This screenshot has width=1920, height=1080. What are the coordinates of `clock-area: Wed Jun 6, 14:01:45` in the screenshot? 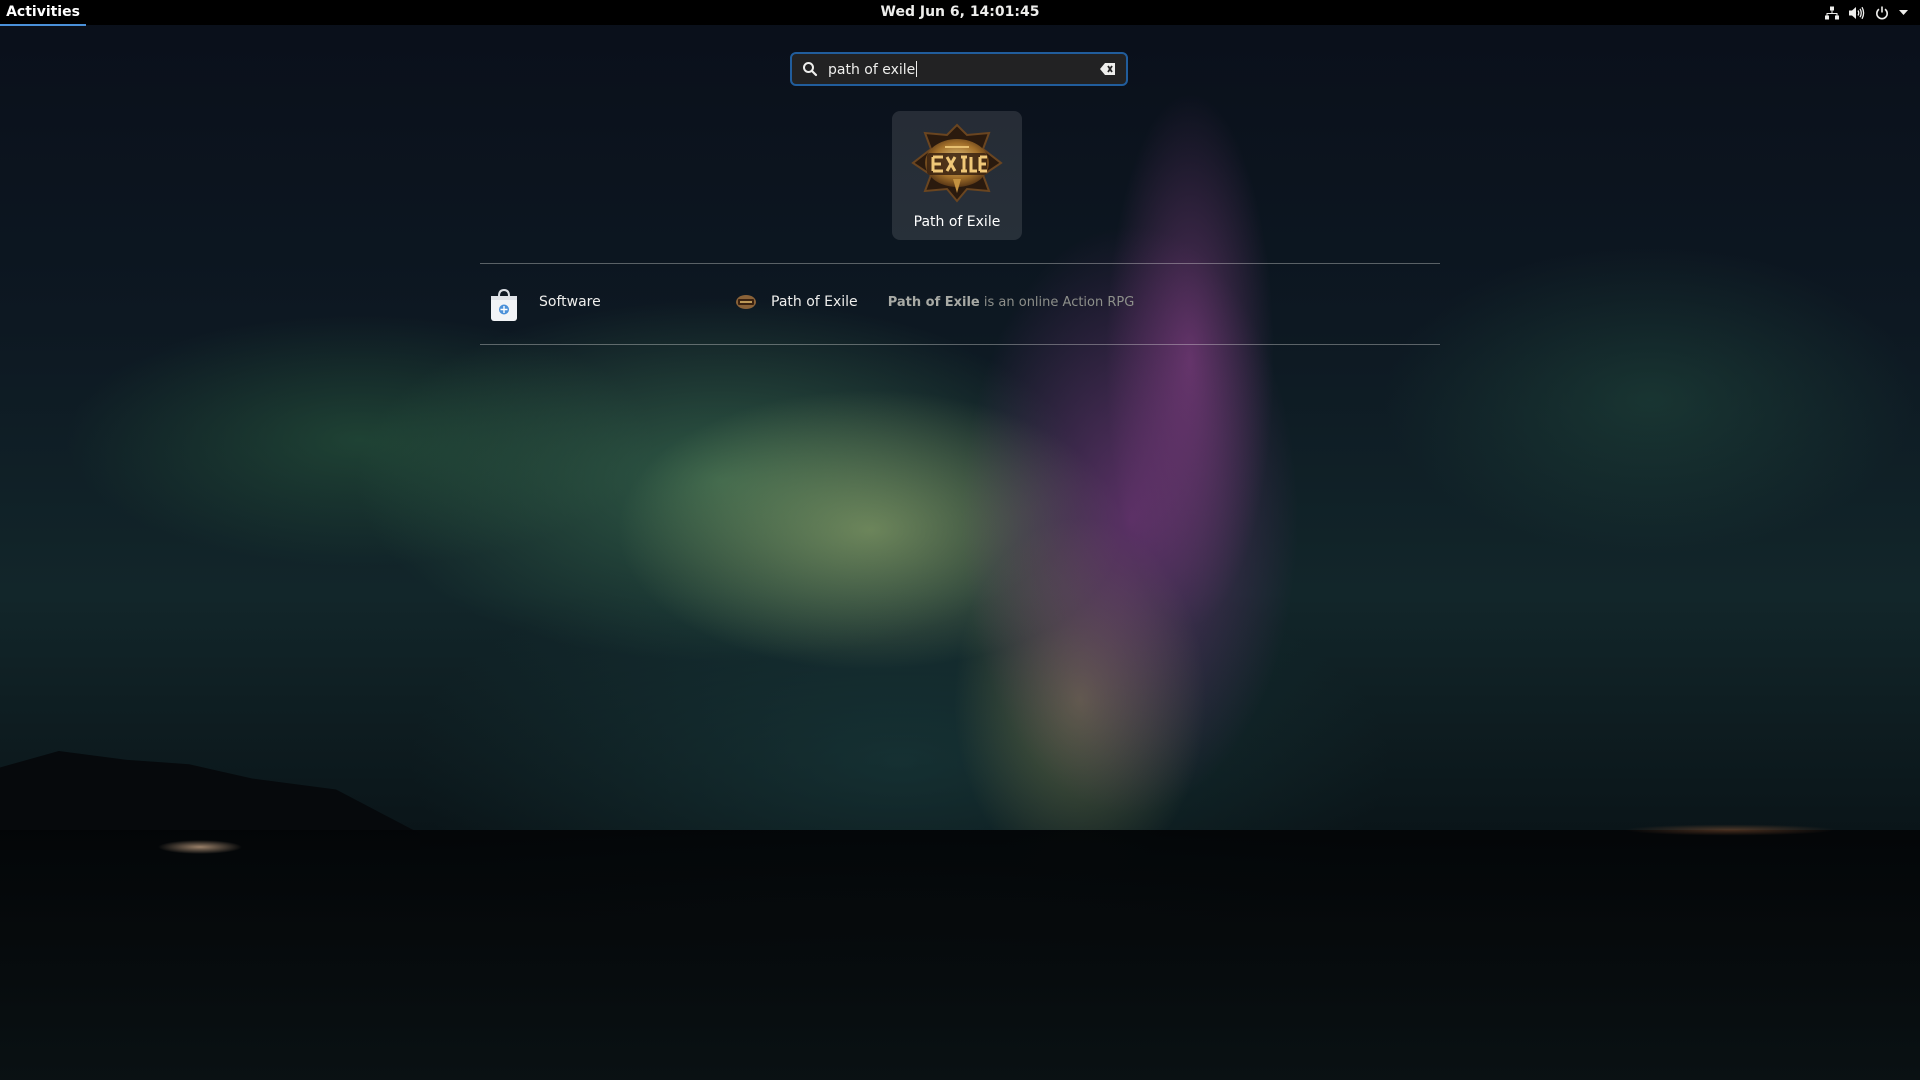 It's located at (960, 12).